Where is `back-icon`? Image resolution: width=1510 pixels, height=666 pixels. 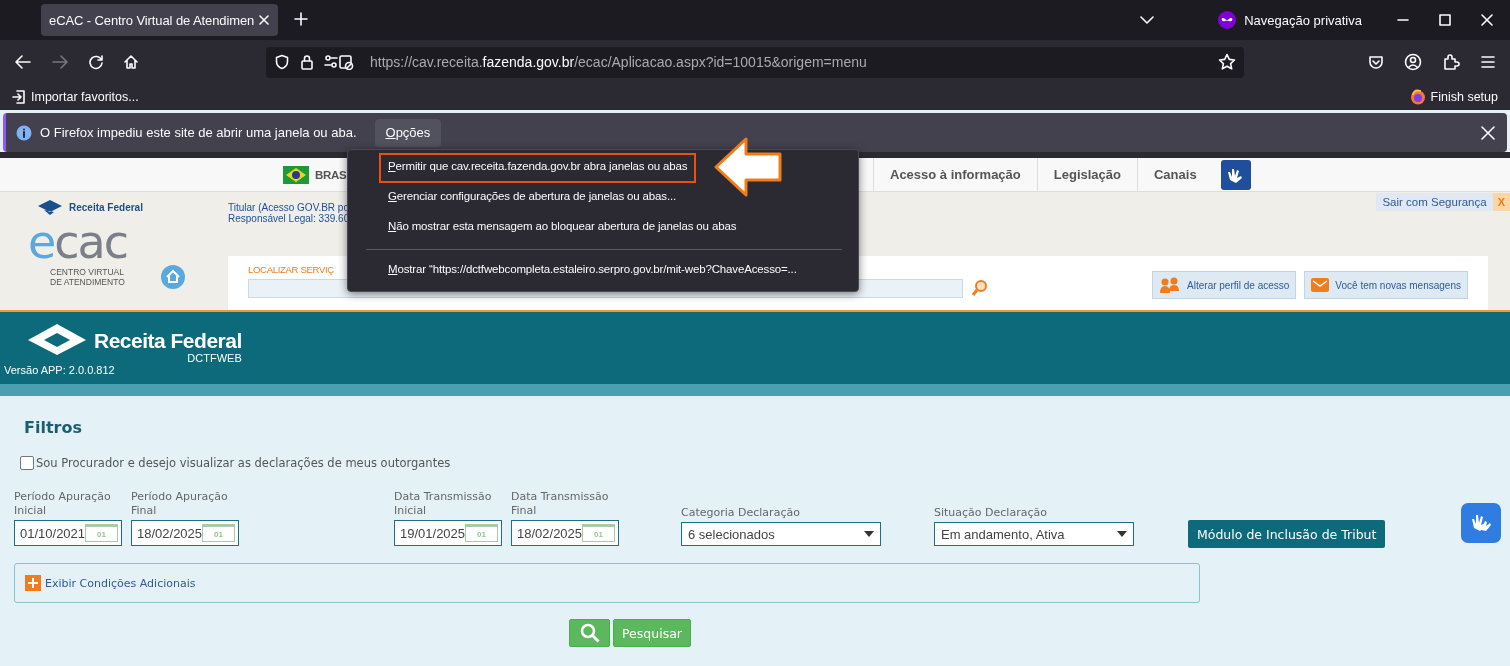 back-icon is located at coordinates (23, 62).